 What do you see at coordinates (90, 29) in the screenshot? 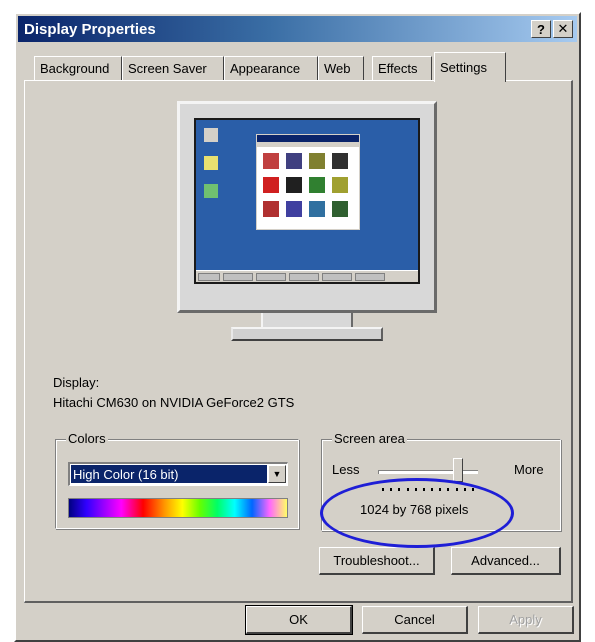
I see `window-title: Display Properties` at bounding box center [90, 29].